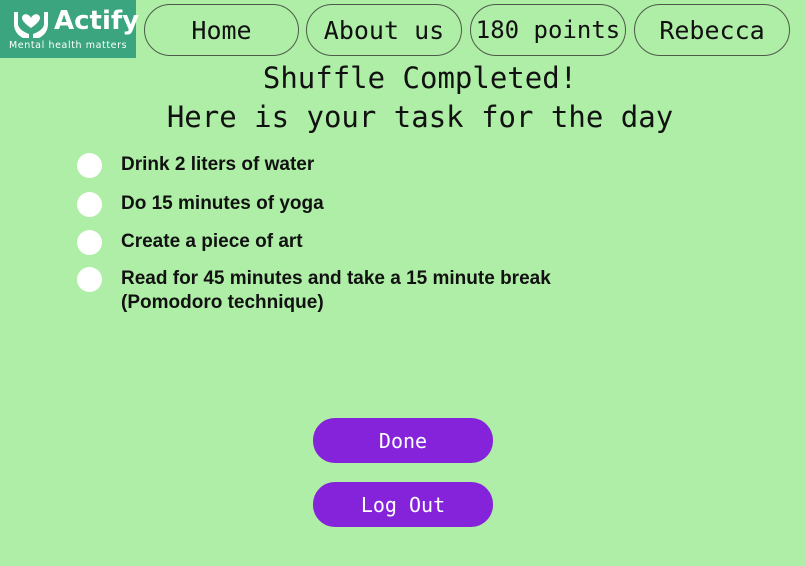 The width and height of the screenshot is (806, 566). What do you see at coordinates (712, 30) in the screenshot?
I see `user-profile-button: Rebecca` at bounding box center [712, 30].